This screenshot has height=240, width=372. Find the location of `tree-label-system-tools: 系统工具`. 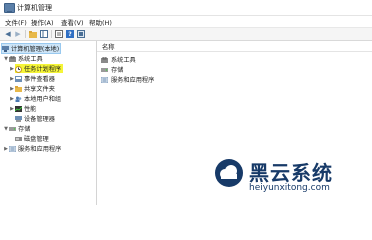

tree-label-system-tools: 系统工具 is located at coordinates (30, 59).